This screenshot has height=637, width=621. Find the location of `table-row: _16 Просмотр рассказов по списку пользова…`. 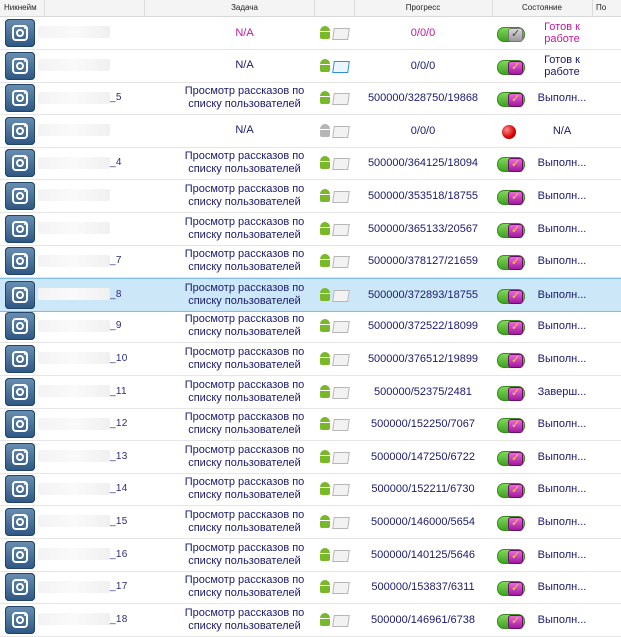

table-row: _16 Просмотр рассказов по списку пользова… is located at coordinates (310, 555).